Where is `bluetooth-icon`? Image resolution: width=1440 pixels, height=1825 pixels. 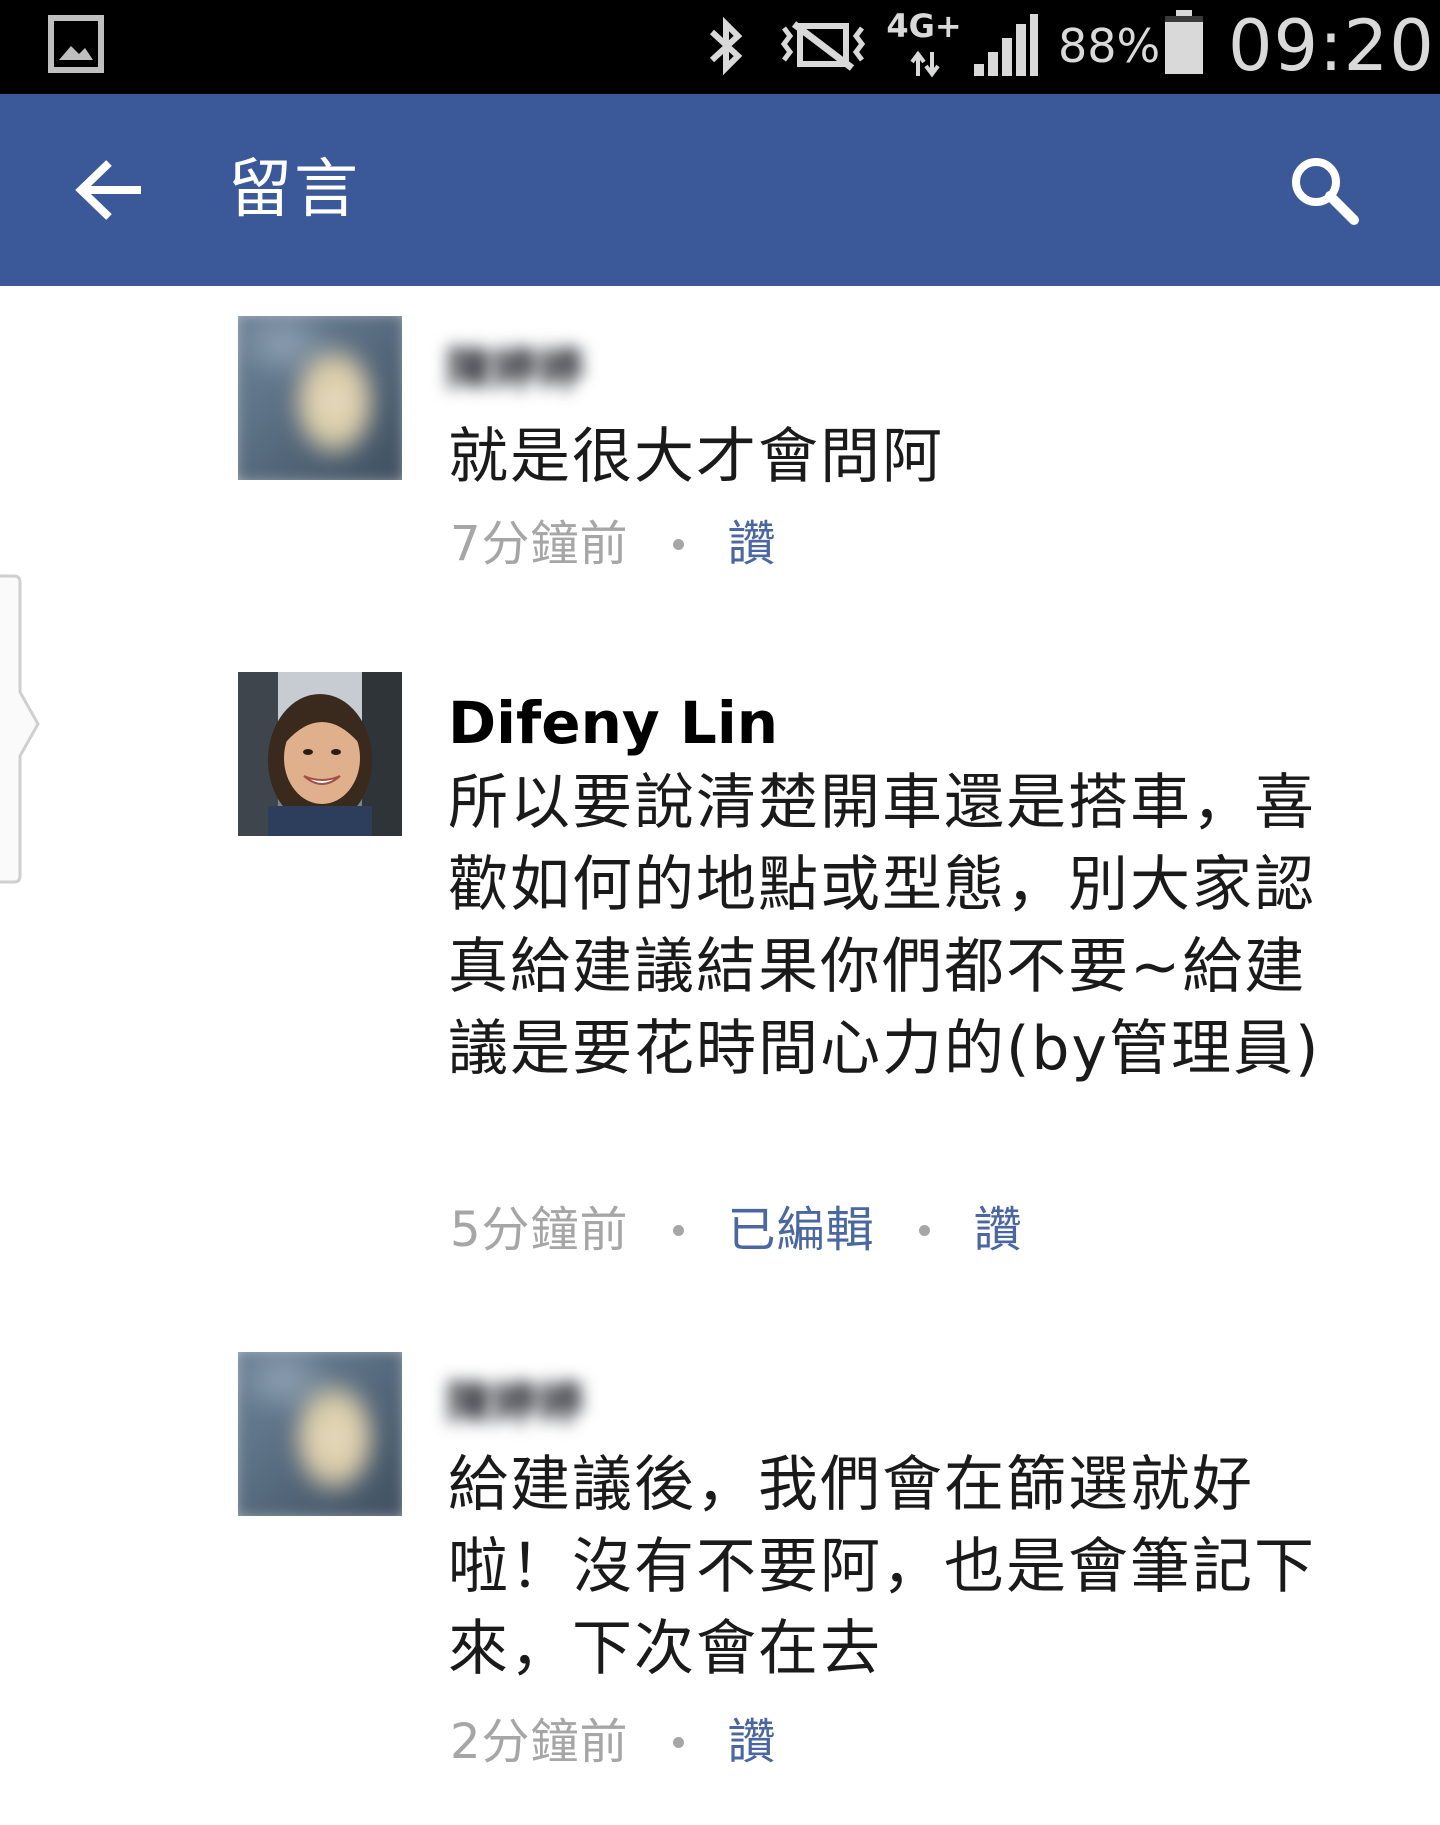
bluetooth-icon is located at coordinates (726, 46).